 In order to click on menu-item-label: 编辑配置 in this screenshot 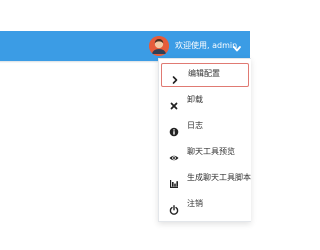, I will do `click(204, 73)`.